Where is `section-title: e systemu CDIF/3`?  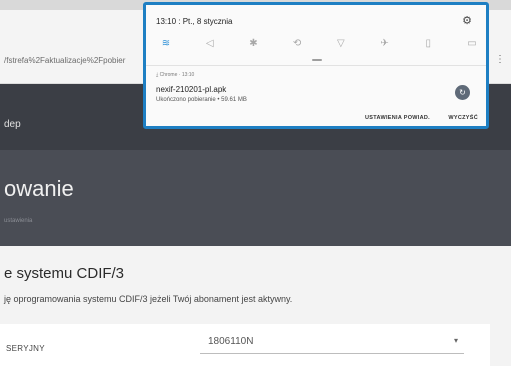 section-title: e systemu CDIF/3 is located at coordinates (64, 273).